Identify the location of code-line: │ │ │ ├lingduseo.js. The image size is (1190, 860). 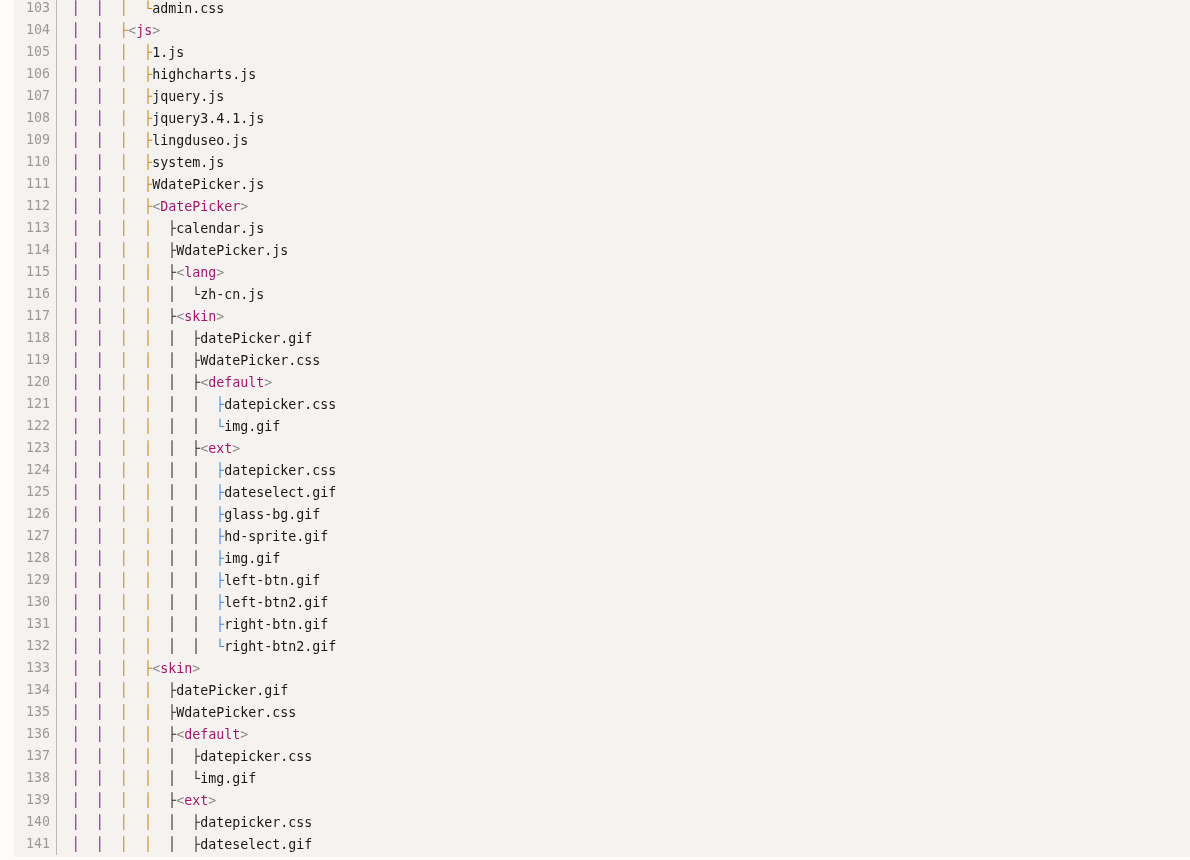
(160, 140).